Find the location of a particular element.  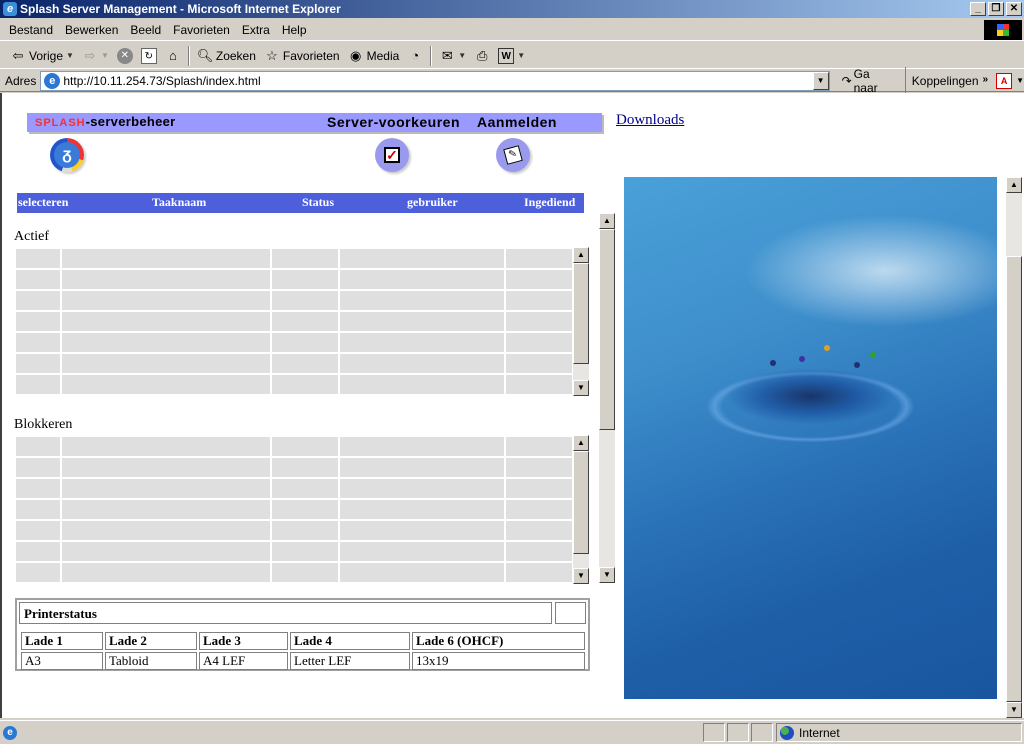

close-button: ✕ is located at coordinates (1014, 9).